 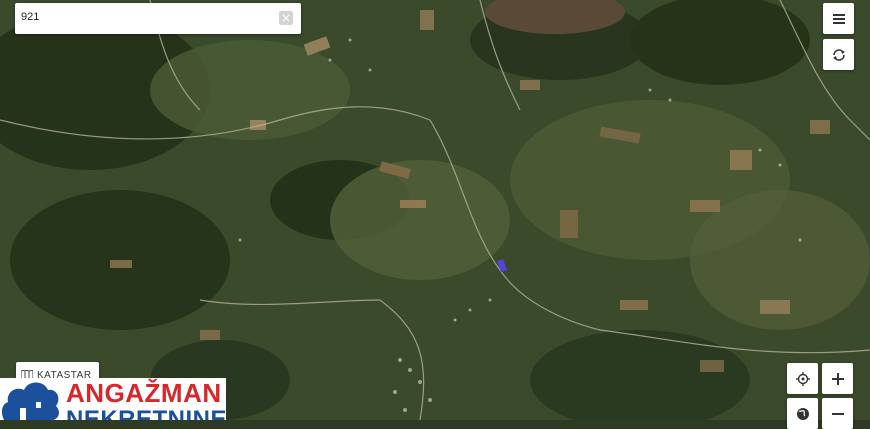 I want to click on refresh-icon, so click(x=838, y=54).